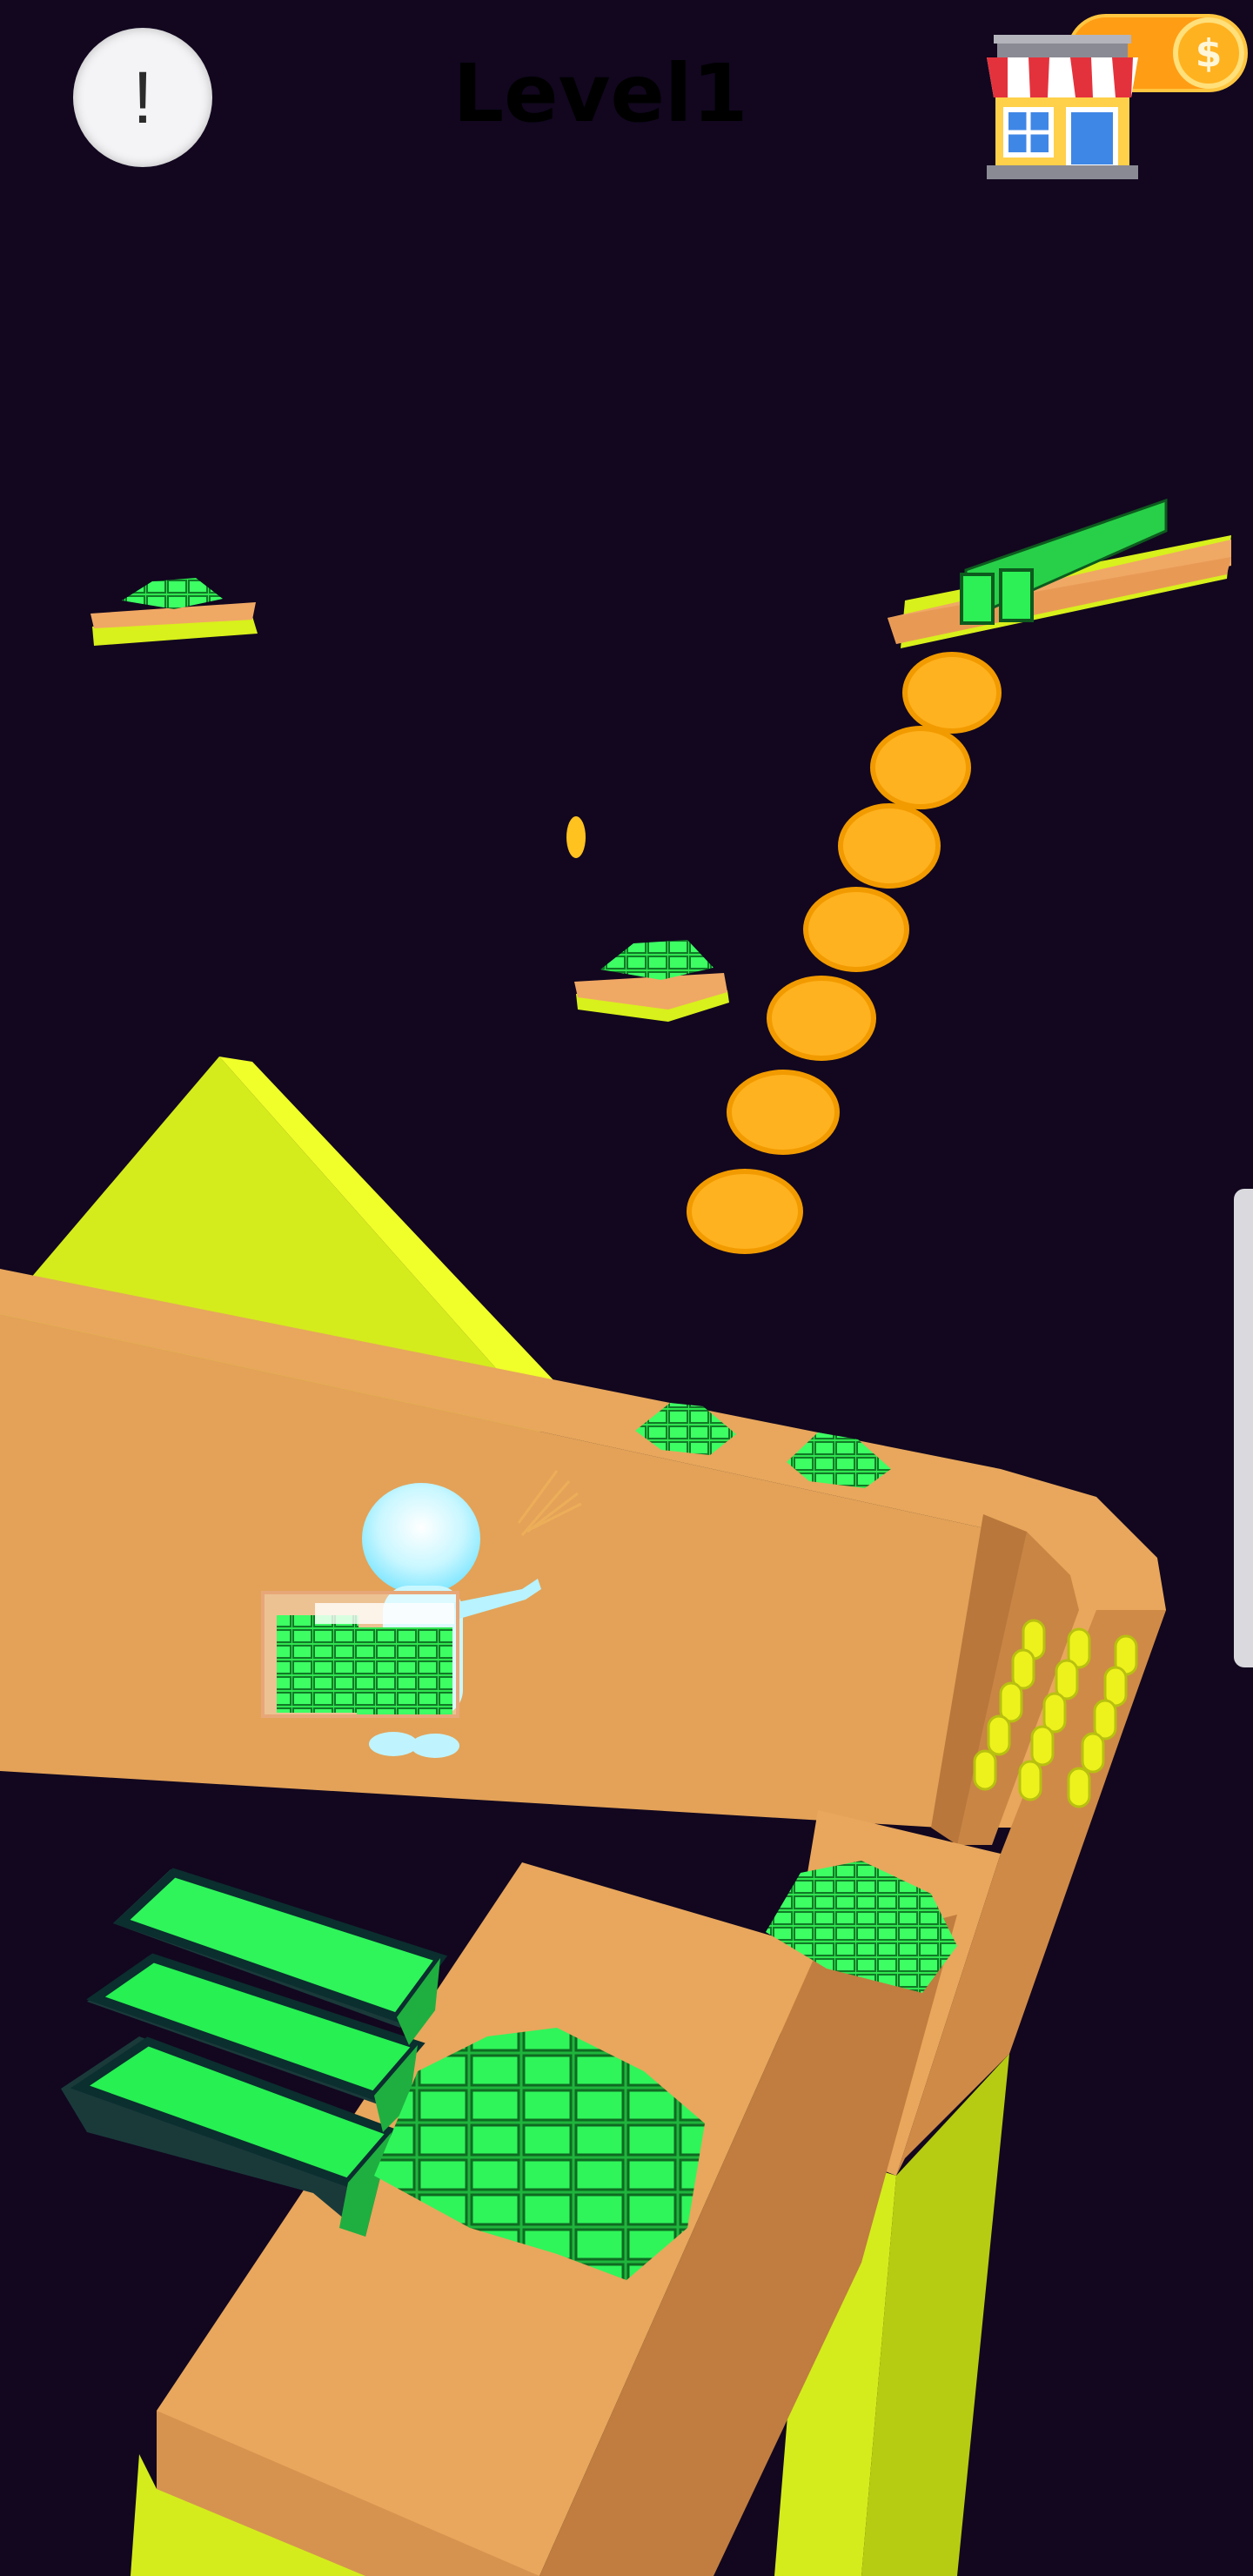 This screenshot has height=2576, width=1253. What do you see at coordinates (576, 837) in the screenshot?
I see `distant-coin` at bounding box center [576, 837].